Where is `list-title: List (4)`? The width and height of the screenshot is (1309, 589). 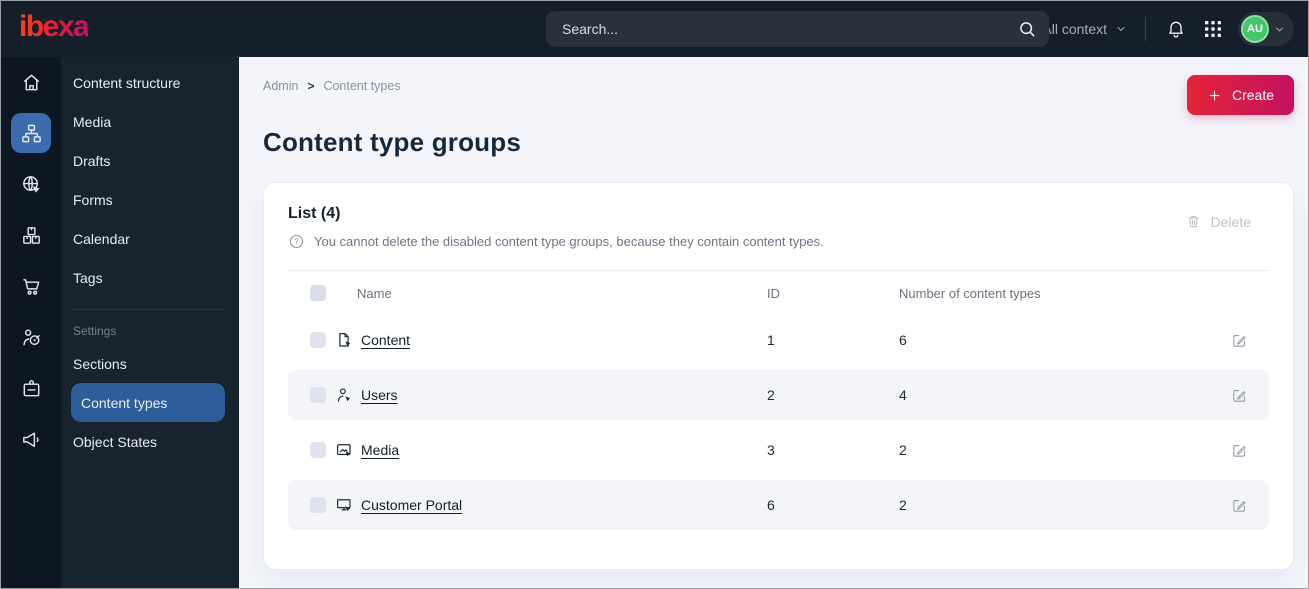 list-title: List (4) is located at coordinates (314, 213).